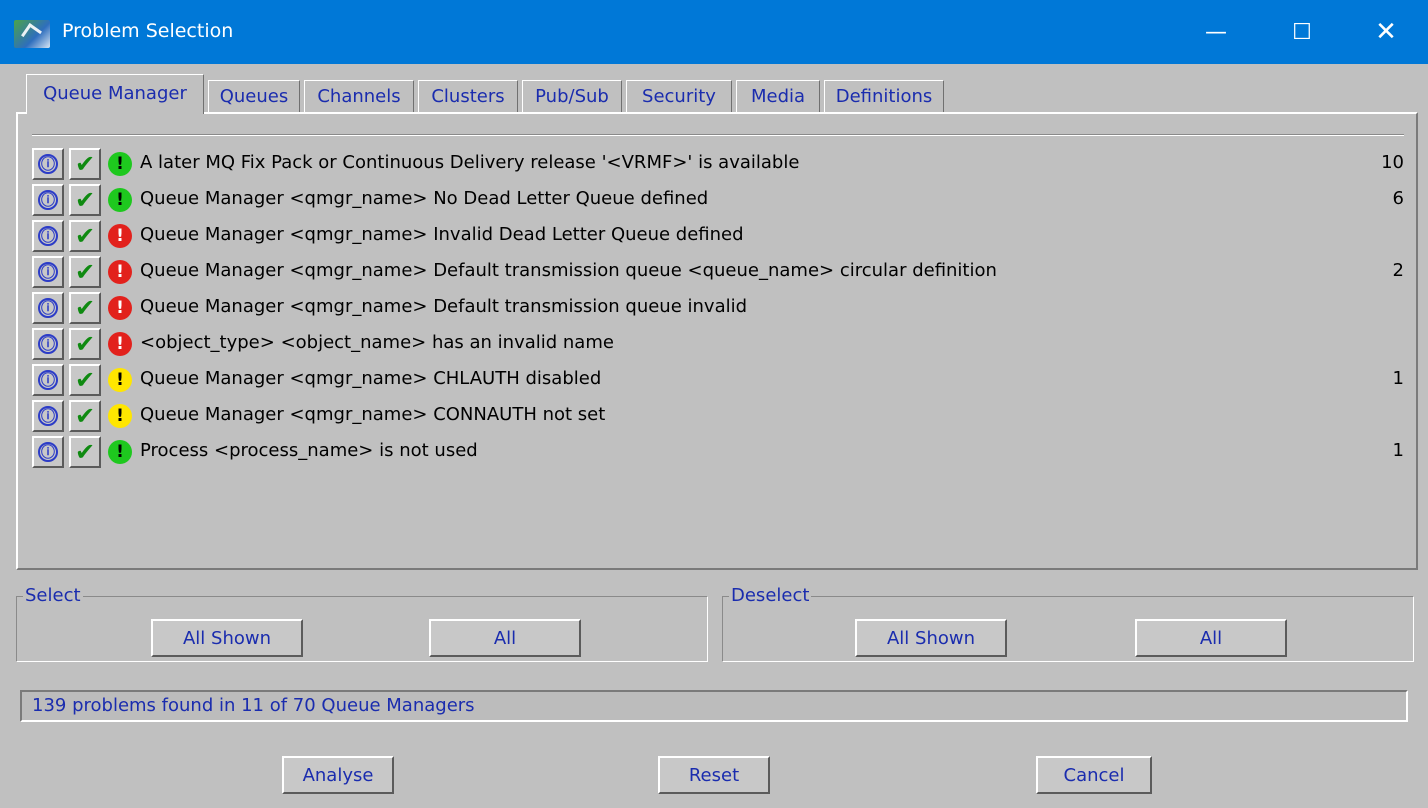  What do you see at coordinates (714, 32) in the screenshot?
I see `title-bar: Problem Selection — ☐ ✕` at bounding box center [714, 32].